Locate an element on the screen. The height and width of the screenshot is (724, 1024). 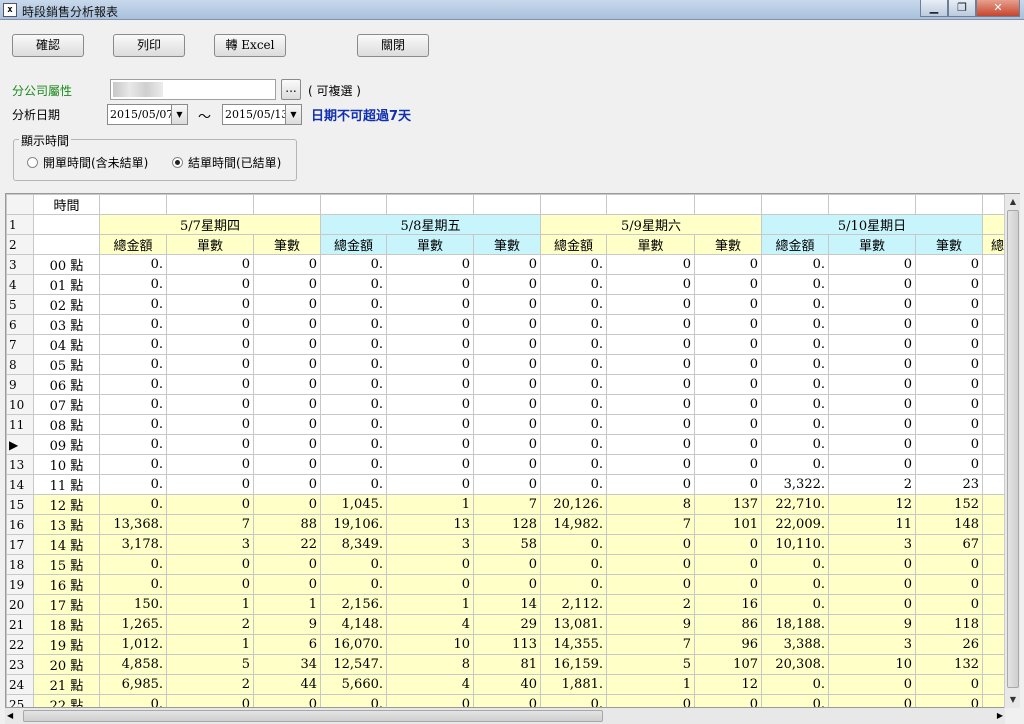
value-cell: 40 is located at coordinates (507, 684).